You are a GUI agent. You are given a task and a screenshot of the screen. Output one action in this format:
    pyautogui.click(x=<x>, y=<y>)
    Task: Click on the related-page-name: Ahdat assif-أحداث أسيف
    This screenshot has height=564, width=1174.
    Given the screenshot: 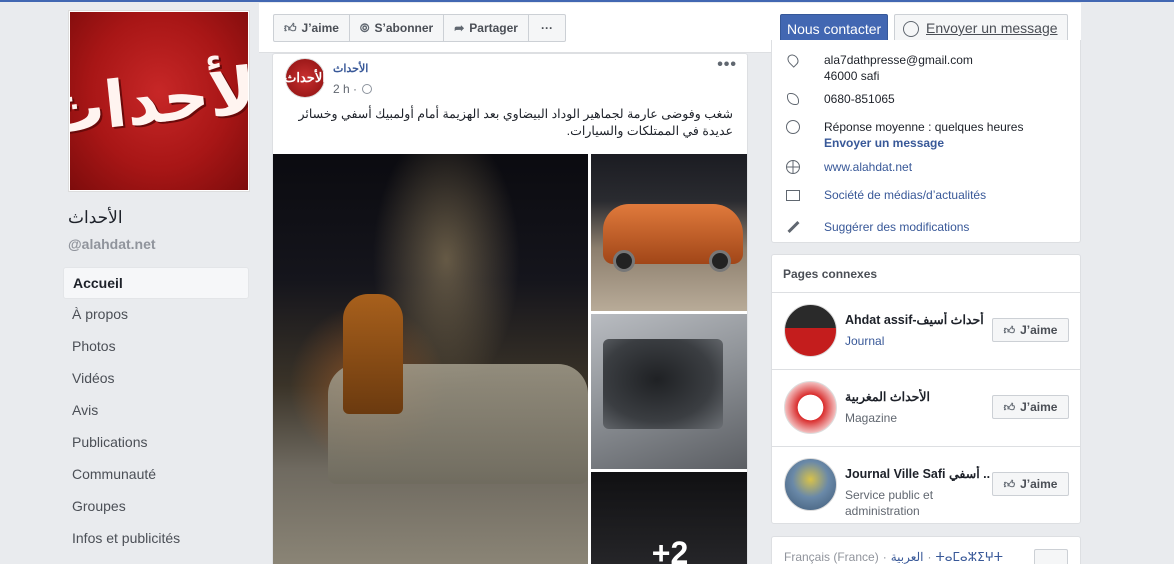 What is the action you would take?
    pyautogui.click(x=914, y=319)
    